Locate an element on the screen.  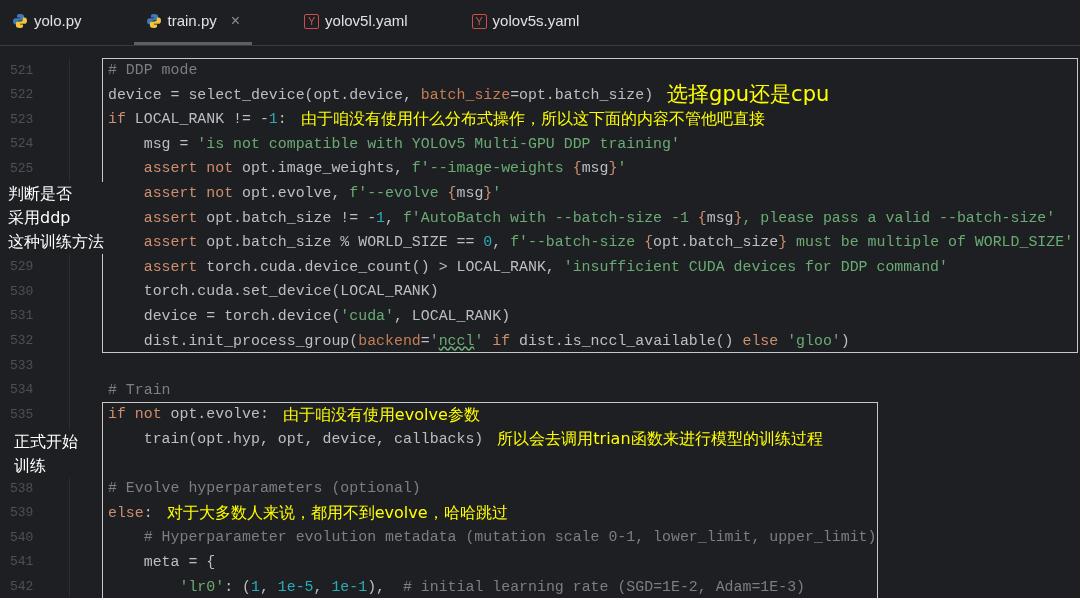
code-line: assert not opt.evolve, f'--evolve {msg}' is located at coordinates (322, 194).